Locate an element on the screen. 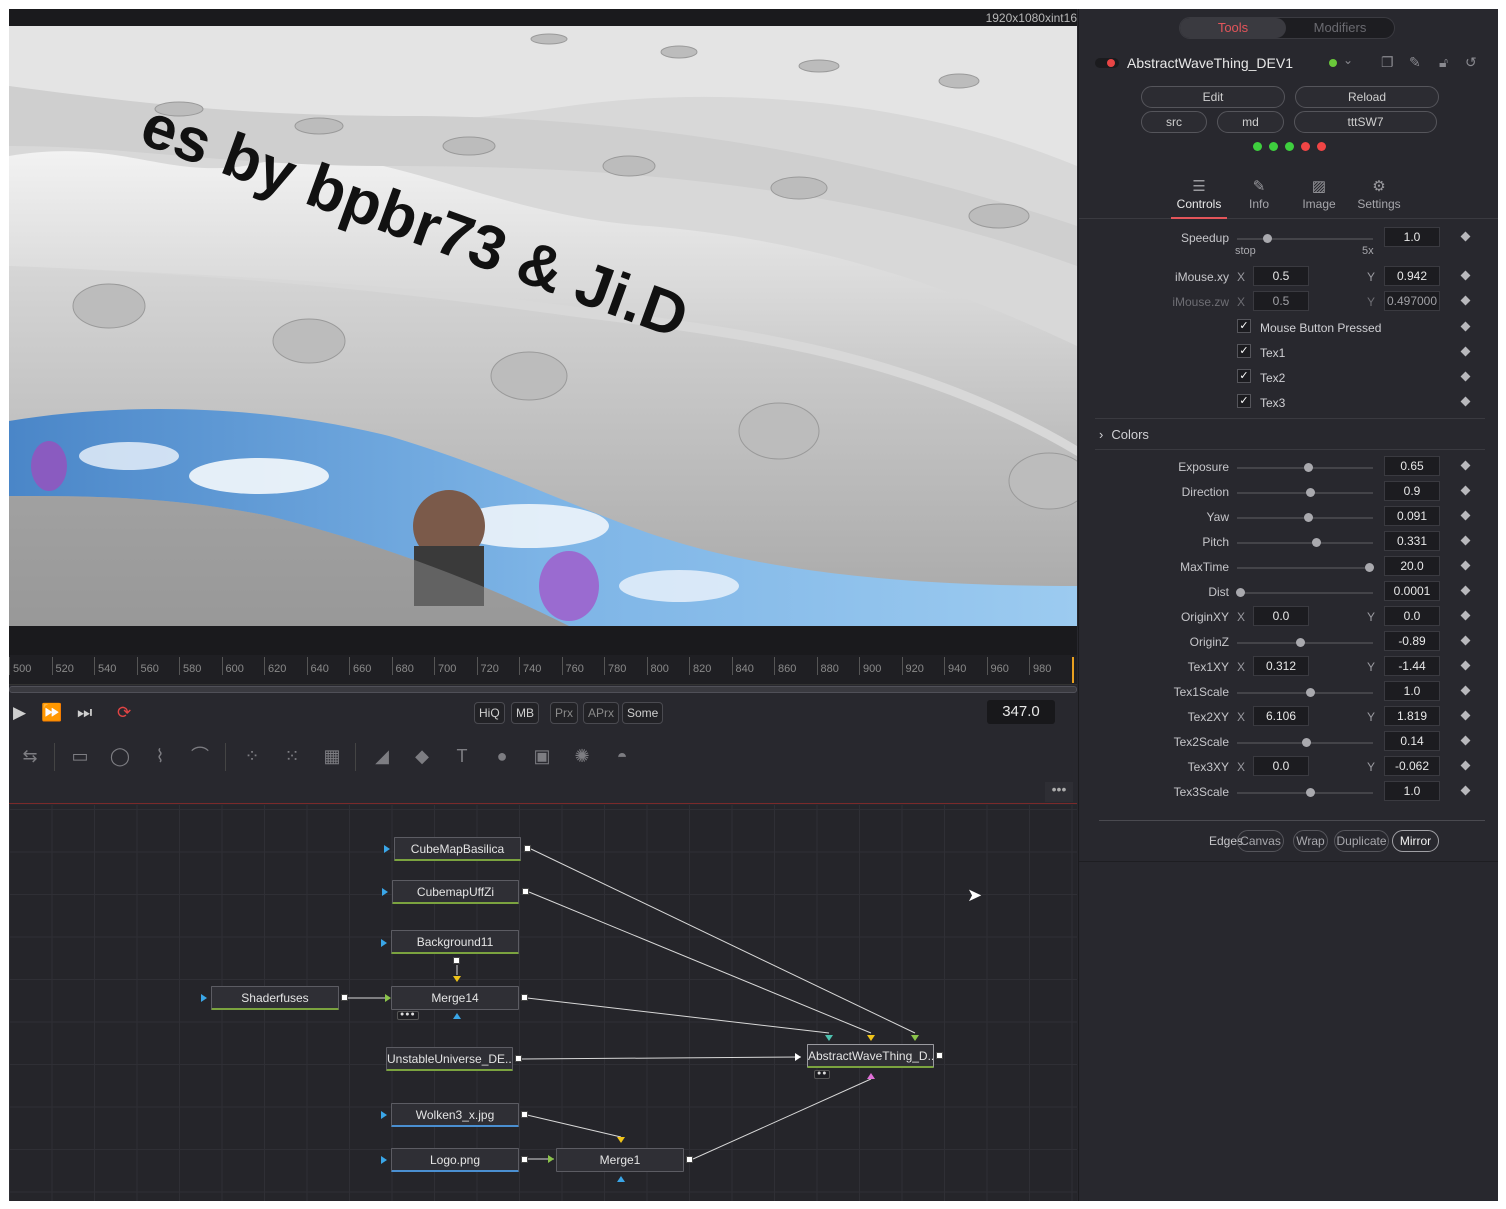 This screenshot has height=1209, width=1506. current-frame-field: 347.0 is located at coordinates (1021, 712).